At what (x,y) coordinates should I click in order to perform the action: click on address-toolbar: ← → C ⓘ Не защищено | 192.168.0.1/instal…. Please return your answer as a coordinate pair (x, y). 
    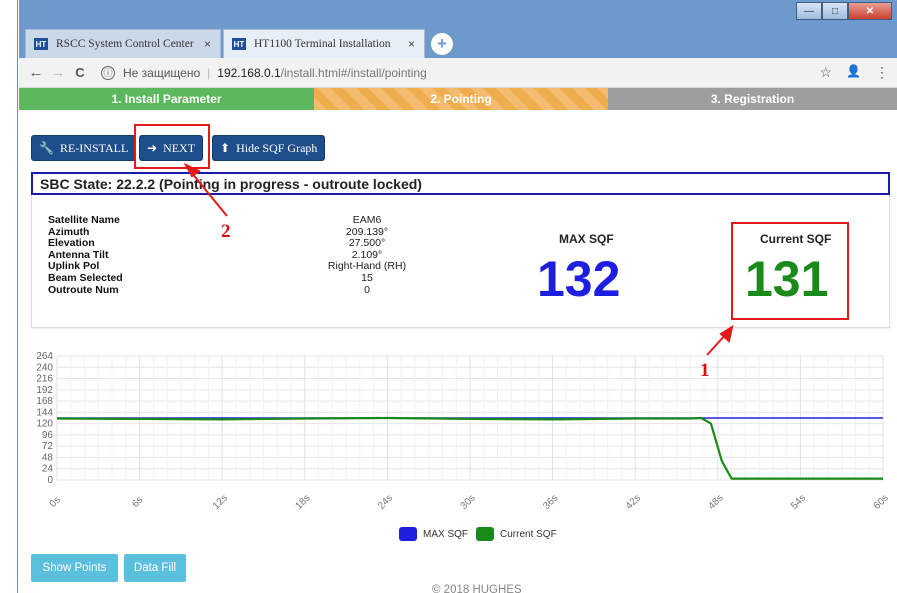
    Looking at the image, I should click on (458, 73).